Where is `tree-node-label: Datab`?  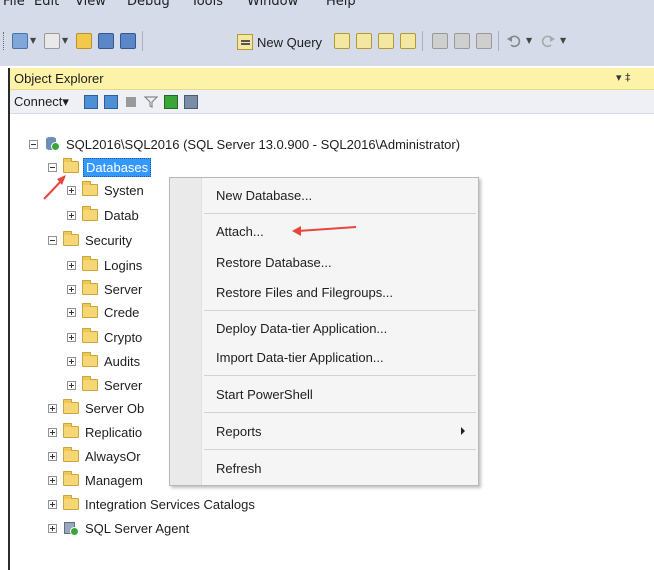
tree-node-label: Datab is located at coordinates (121, 215).